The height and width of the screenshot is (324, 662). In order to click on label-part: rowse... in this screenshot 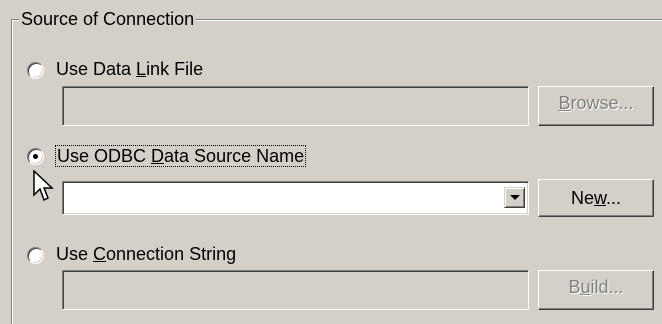, I will do `click(602, 103)`.